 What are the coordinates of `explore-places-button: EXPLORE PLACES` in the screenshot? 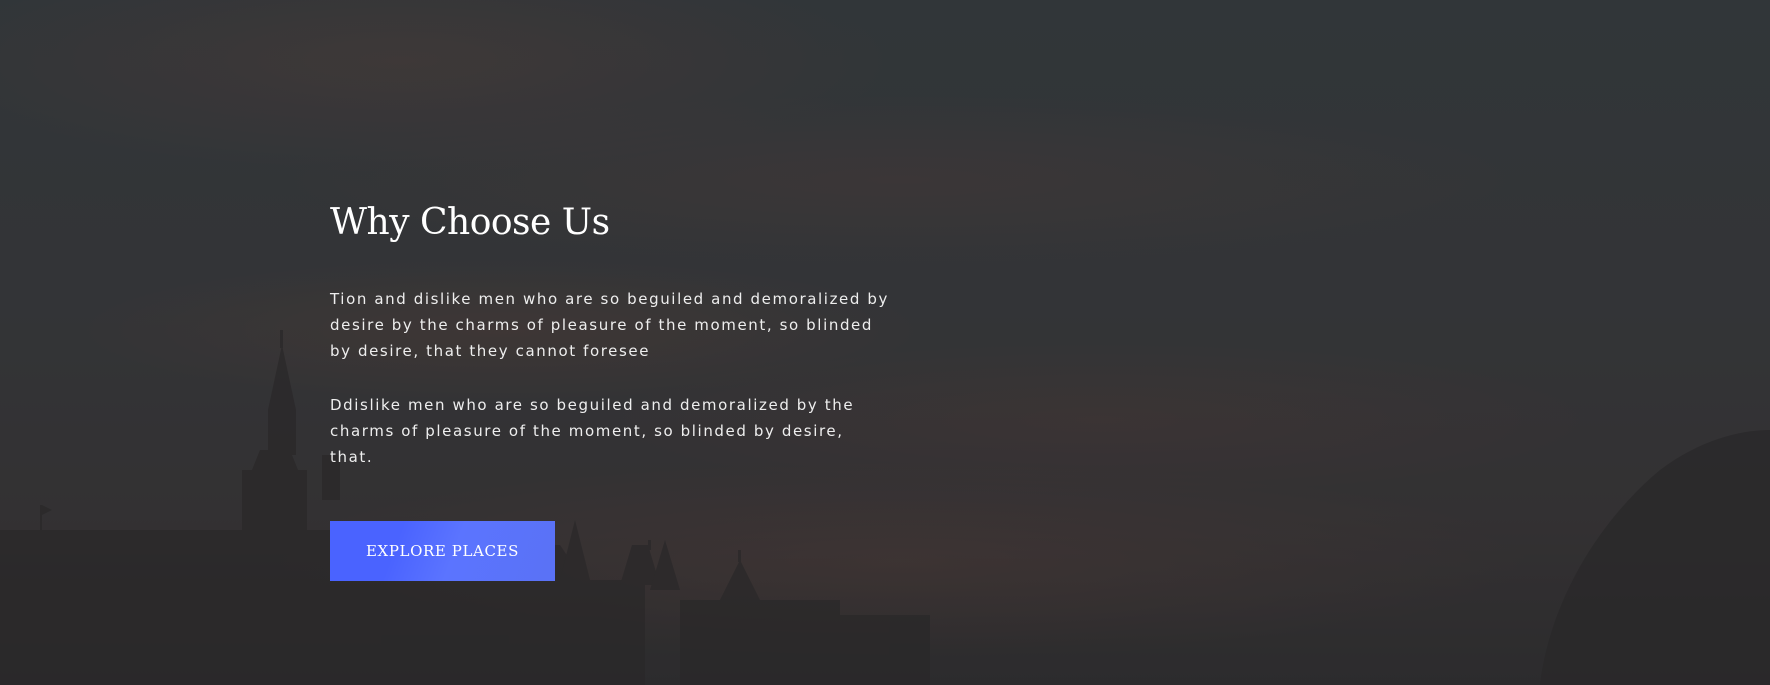 It's located at (442, 551).